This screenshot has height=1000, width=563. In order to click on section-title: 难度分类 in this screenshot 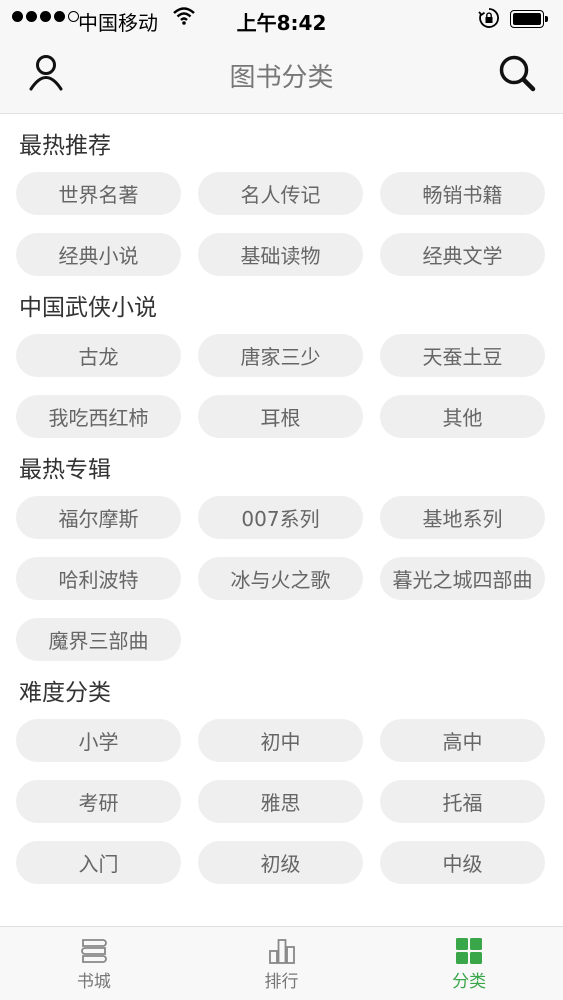, I will do `click(65, 693)`.